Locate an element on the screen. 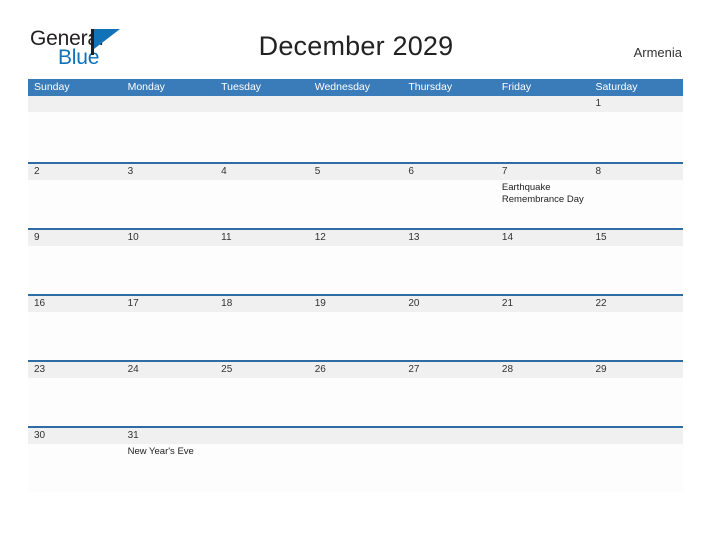 This screenshot has height=550, width=712. day-number: 25 is located at coordinates (262, 370).